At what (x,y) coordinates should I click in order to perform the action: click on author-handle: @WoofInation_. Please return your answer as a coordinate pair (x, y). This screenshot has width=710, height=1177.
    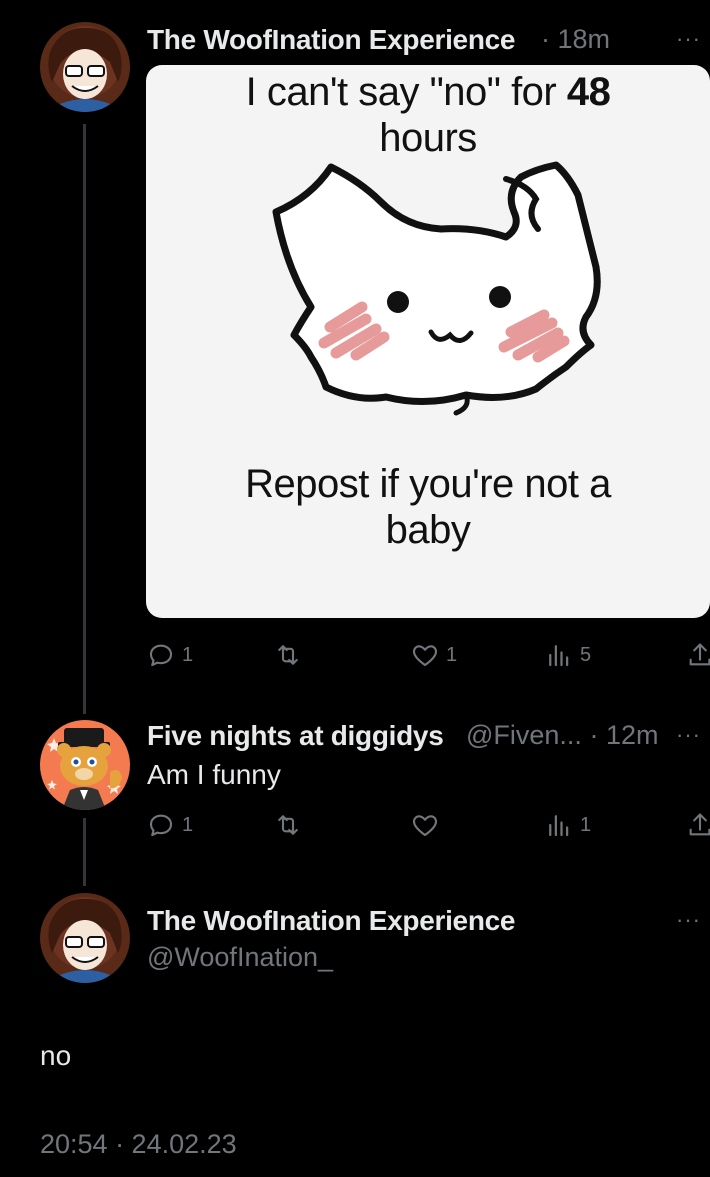
    Looking at the image, I should click on (240, 957).